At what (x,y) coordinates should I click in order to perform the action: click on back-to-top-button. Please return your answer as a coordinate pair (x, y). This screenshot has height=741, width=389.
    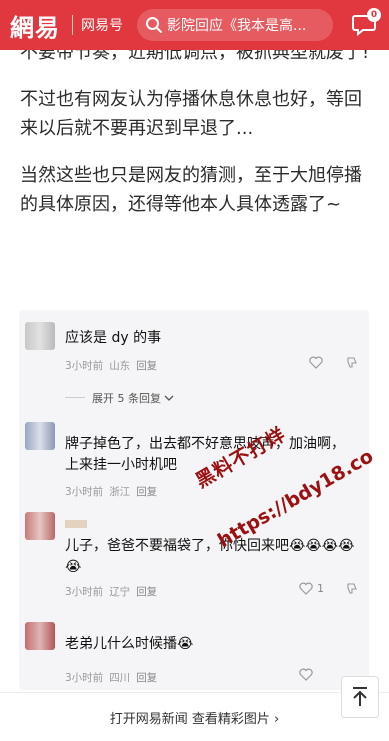
    Looking at the image, I should click on (360, 697).